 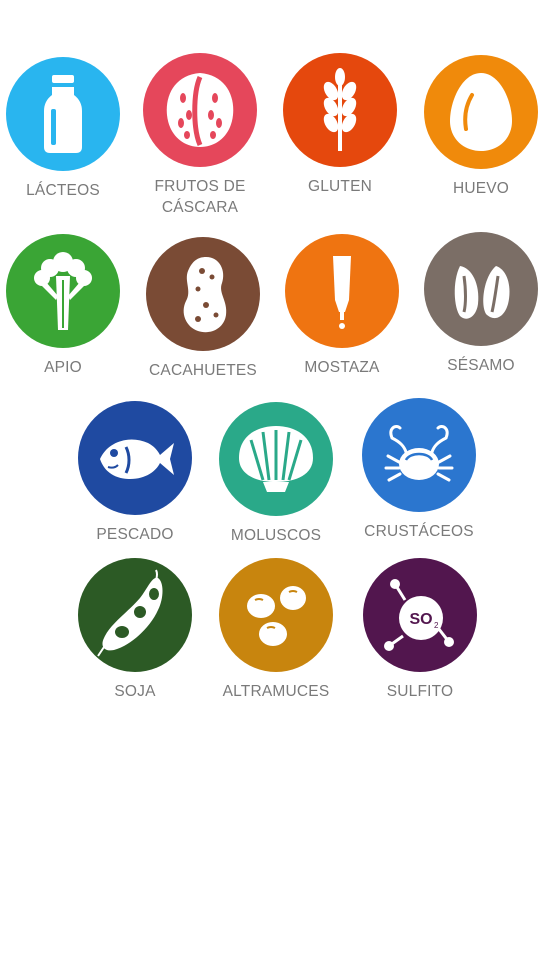 What do you see at coordinates (135, 691) in the screenshot?
I see `allergen-label: SOJA` at bounding box center [135, 691].